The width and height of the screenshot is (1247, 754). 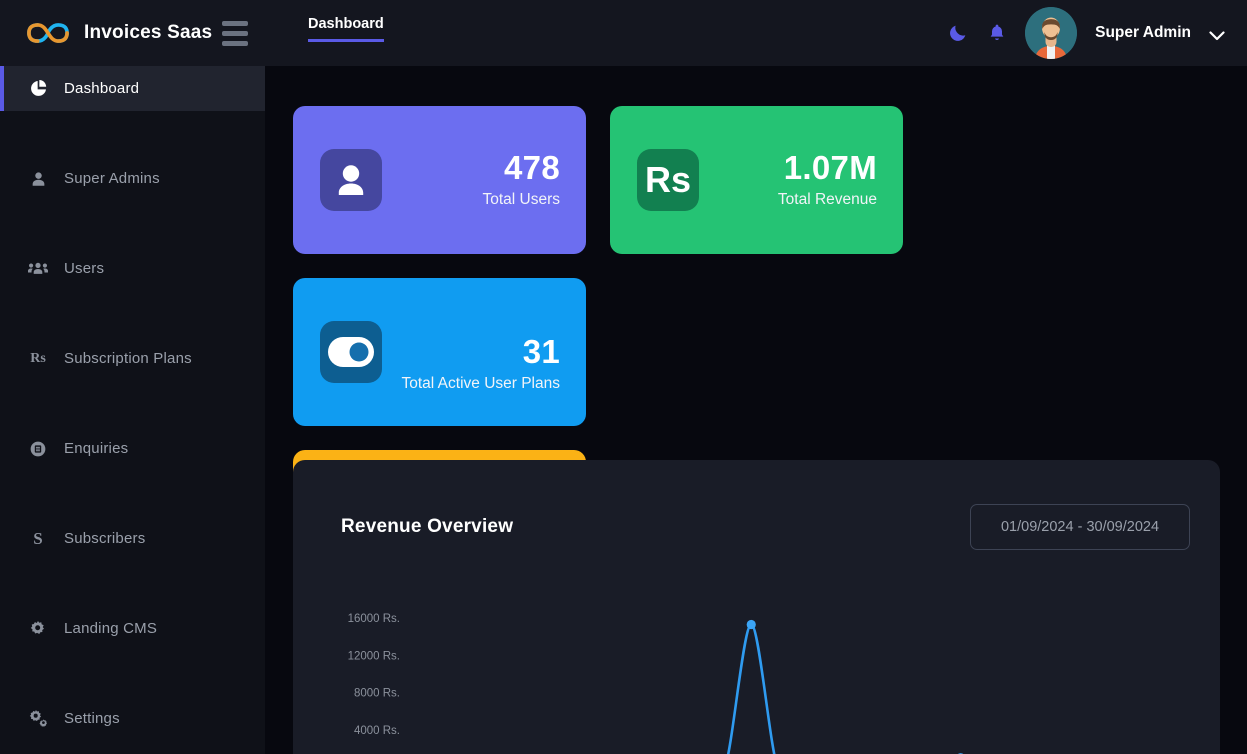 What do you see at coordinates (351, 352) in the screenshot?
I see `toggle-icon` at bounding box center [351, 352].